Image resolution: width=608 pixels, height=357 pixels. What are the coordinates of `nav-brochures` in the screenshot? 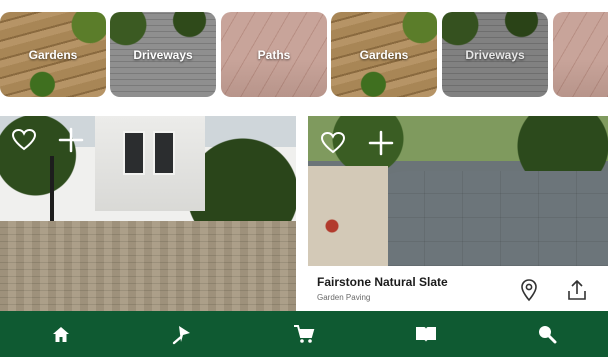 It's located at (426, 334).